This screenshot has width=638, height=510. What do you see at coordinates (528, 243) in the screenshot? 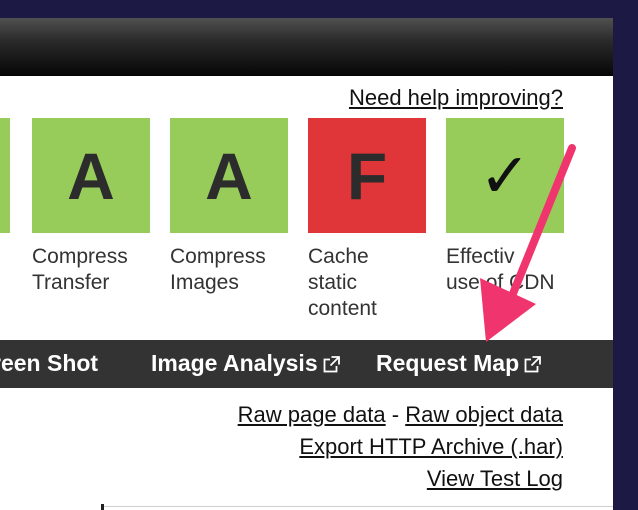
I see `annotation-arrow` at bounding box center [528, 243].